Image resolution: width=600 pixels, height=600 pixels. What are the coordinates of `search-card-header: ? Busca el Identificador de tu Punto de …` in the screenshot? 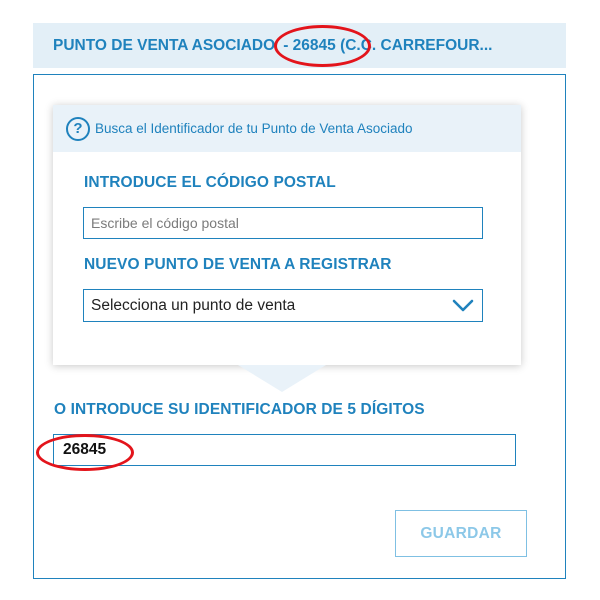 It's located at (287, 128).